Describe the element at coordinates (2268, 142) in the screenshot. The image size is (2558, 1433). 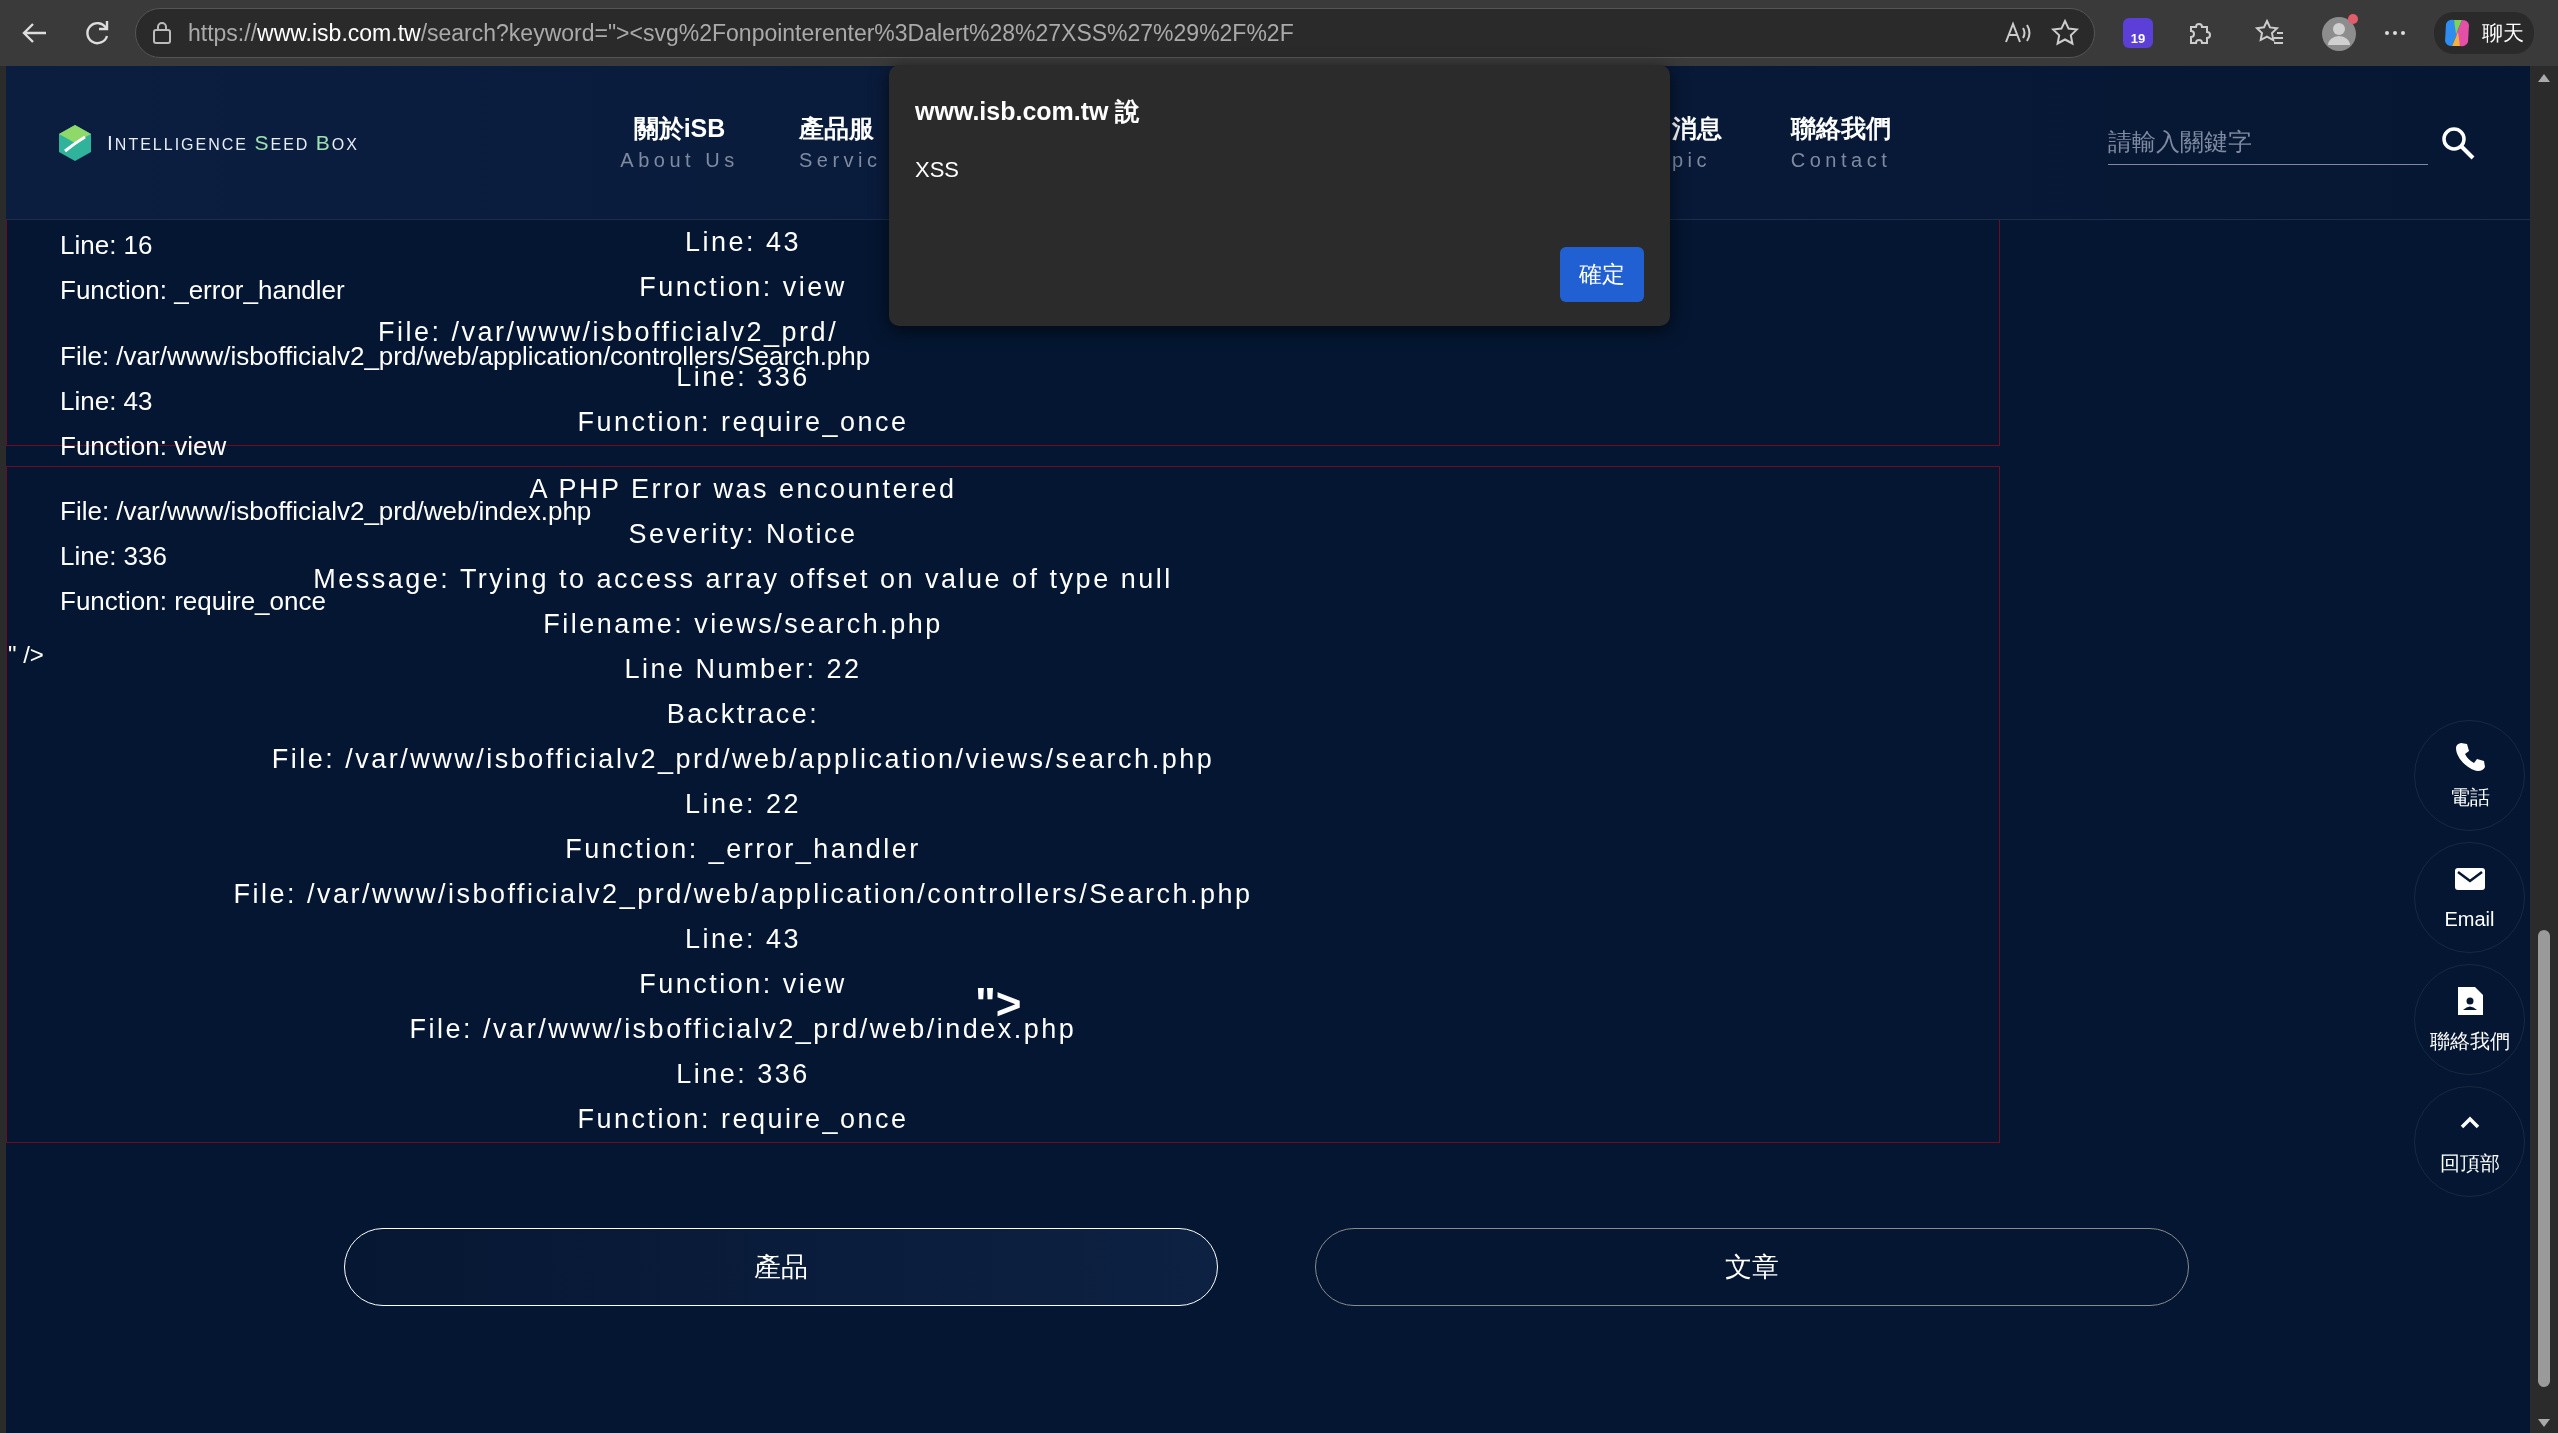
I see `search-field: 請輸入關鍵字` at that location.